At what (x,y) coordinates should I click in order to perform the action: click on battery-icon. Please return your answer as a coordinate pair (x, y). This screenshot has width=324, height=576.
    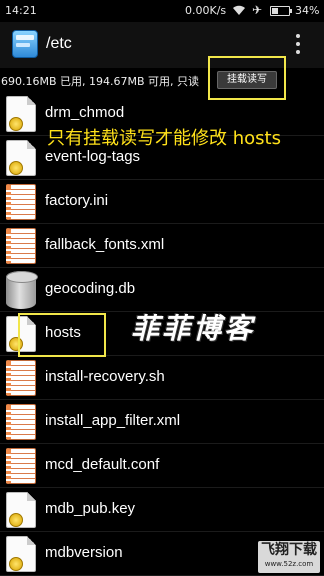
    Looking at the image, I should click on (281, 11).